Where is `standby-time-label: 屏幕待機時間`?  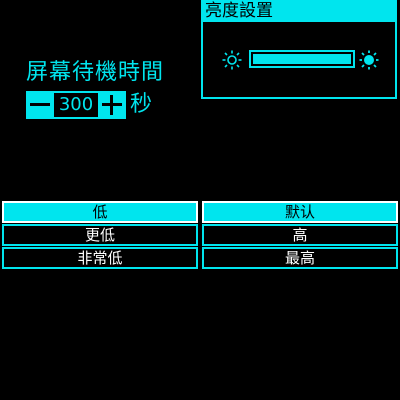
standby-time-label: 屏幕待機時間 is located at coordinates (95, 72).